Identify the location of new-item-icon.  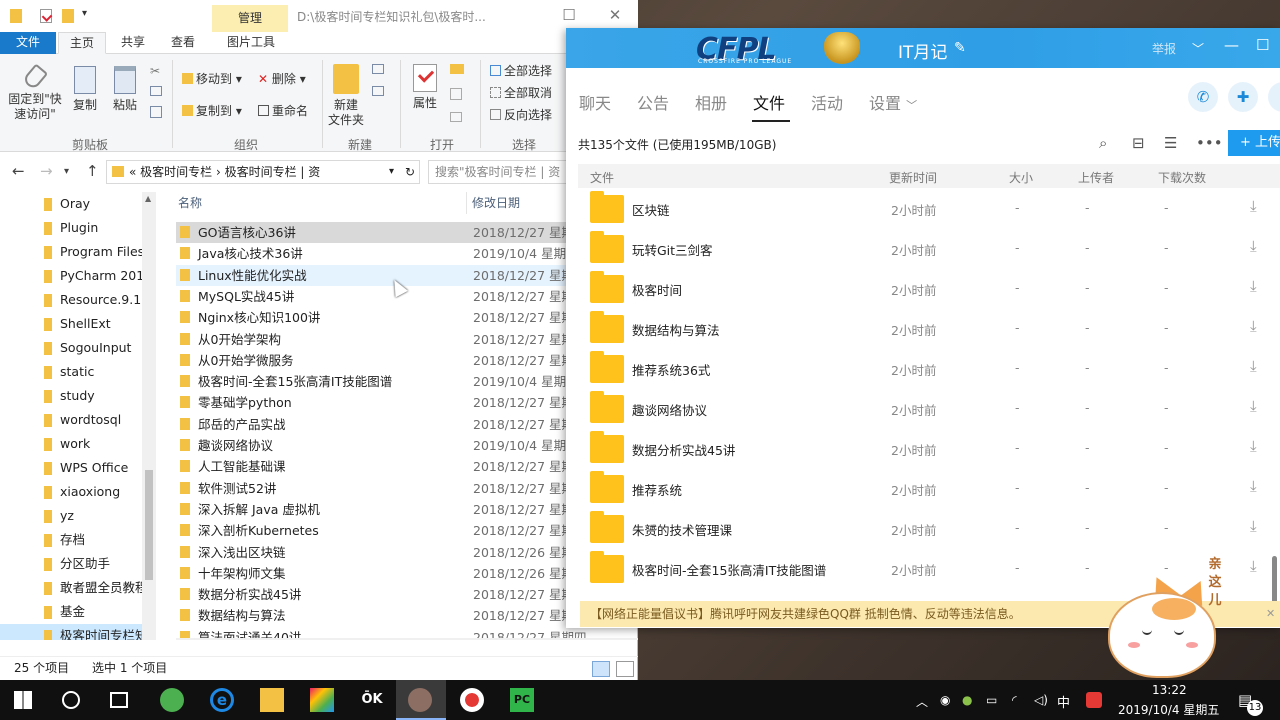
(378, 69).